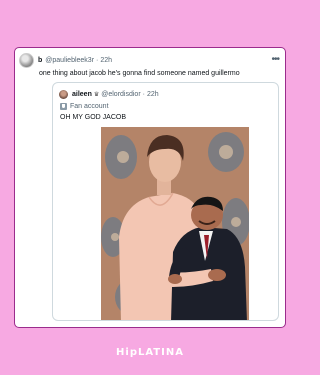  Describe the element at coordinates (63, 106) in the screenshot. I see `shield-icon` at that location.